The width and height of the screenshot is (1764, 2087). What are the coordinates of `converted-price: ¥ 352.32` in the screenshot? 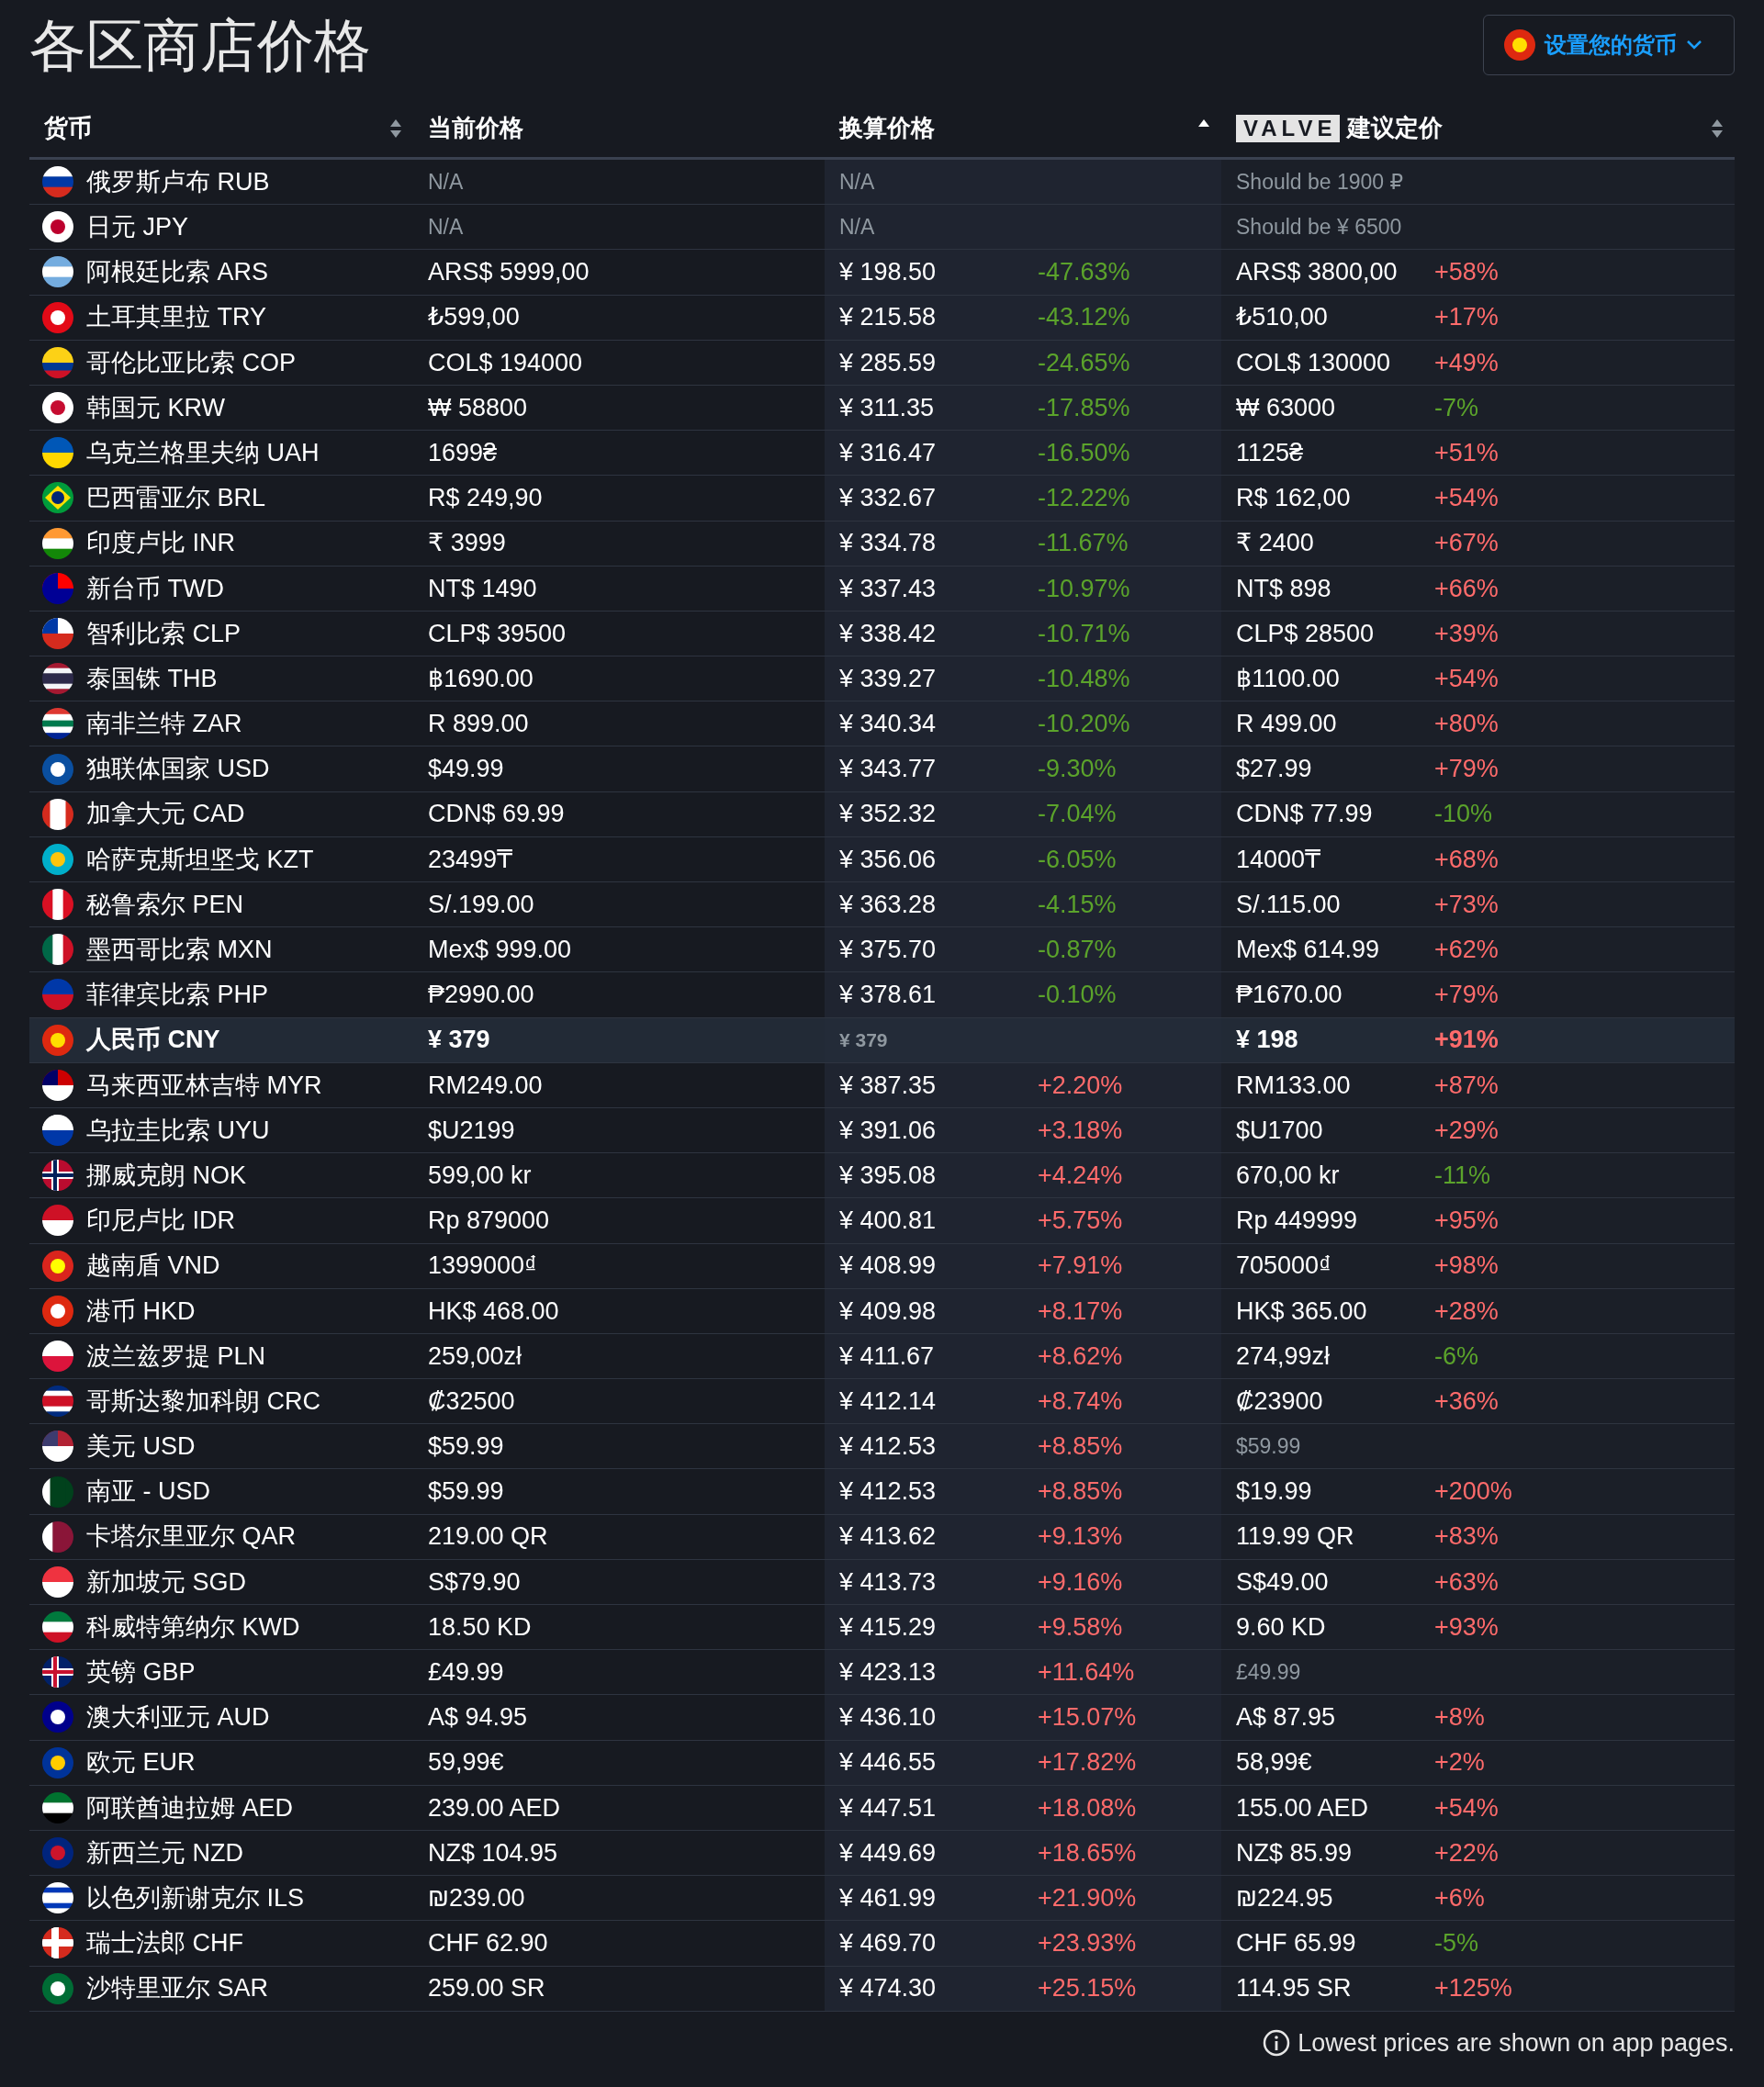 It's located at (888, 814).